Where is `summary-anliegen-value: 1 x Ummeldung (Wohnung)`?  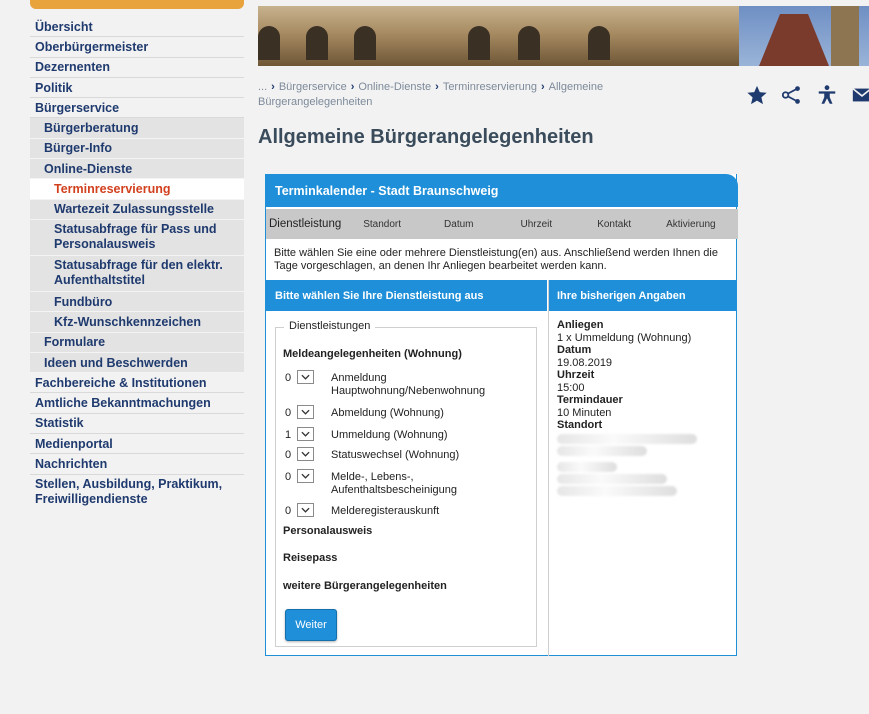
summary-anliegen-value: 1 x Ummeldung (Wohnung) is located at coordinates (624, 337).